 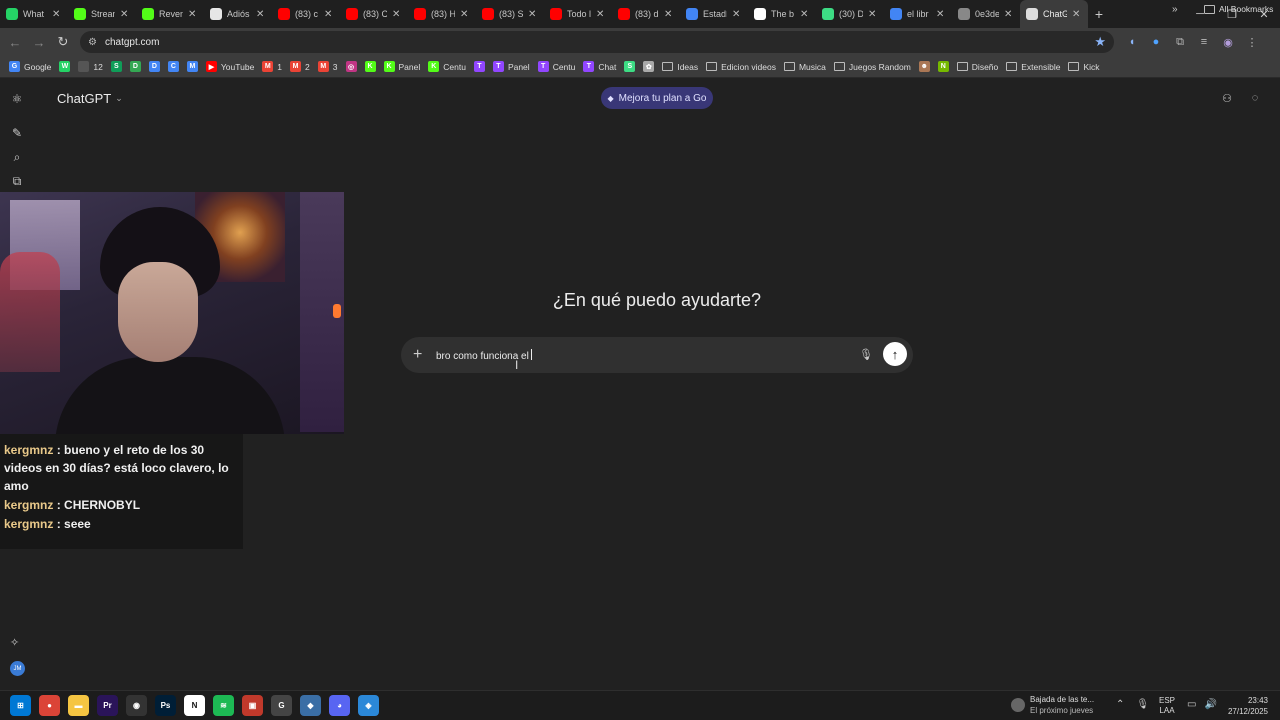 I want to click on volume-icon: 🔊, so click(x=1210, y=704).